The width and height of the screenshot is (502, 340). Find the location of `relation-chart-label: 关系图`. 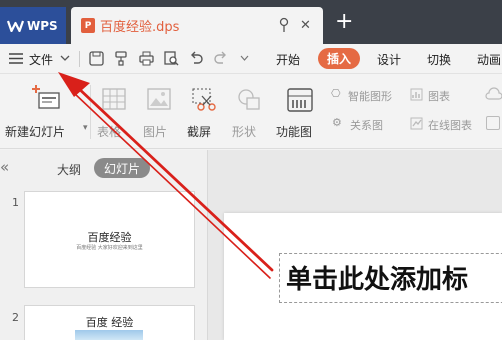

relation-chart-label: 关系图 is located at coordinates (366, 125).